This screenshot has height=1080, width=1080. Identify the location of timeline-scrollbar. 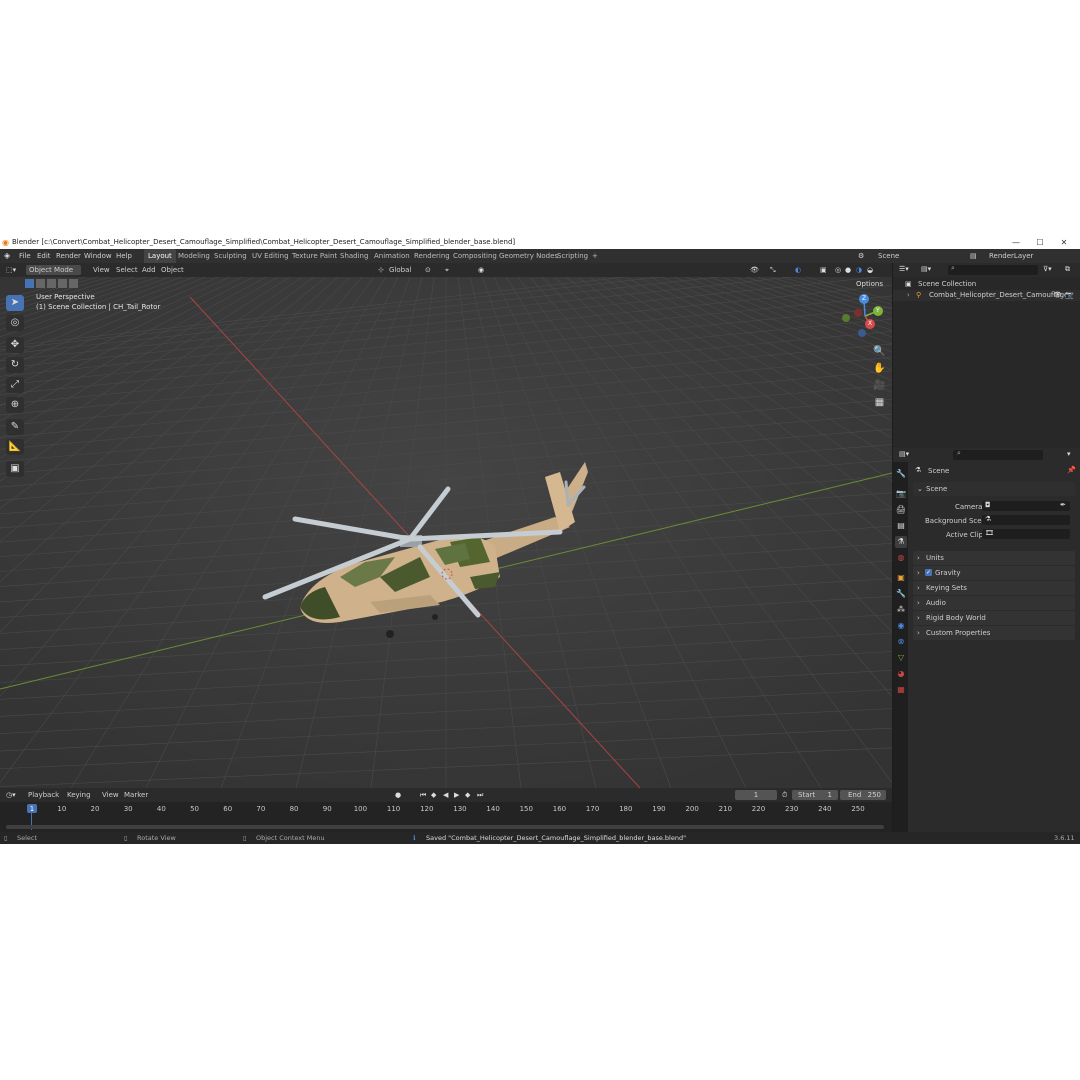
(445, 827).